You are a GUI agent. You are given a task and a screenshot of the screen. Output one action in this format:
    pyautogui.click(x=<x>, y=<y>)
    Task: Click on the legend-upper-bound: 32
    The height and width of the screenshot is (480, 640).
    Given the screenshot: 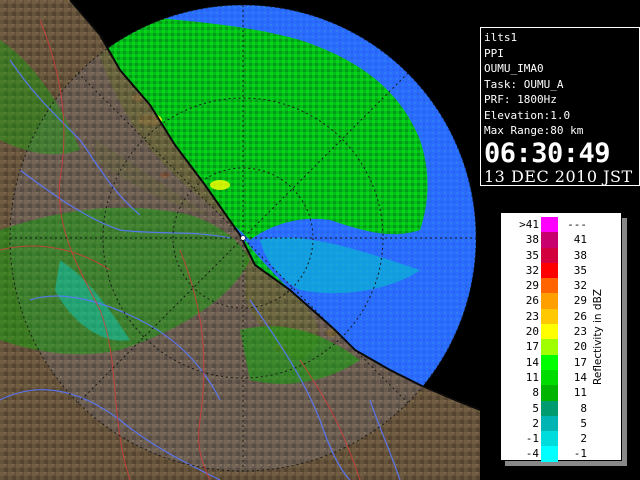 What is the action you would take?
    pyautogui.click(x=580, y=286)
    